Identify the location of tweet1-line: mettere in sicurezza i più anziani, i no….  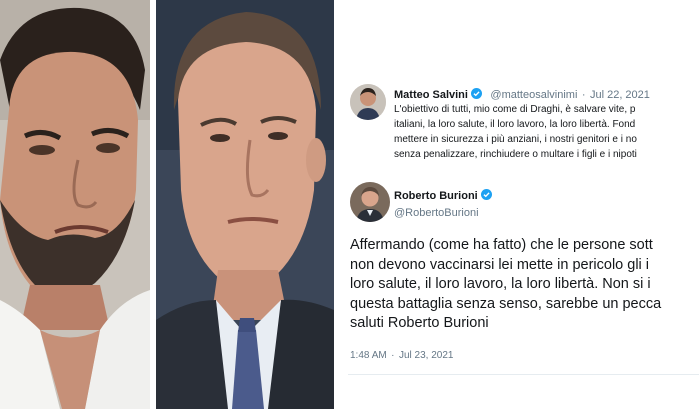
(515, 139).